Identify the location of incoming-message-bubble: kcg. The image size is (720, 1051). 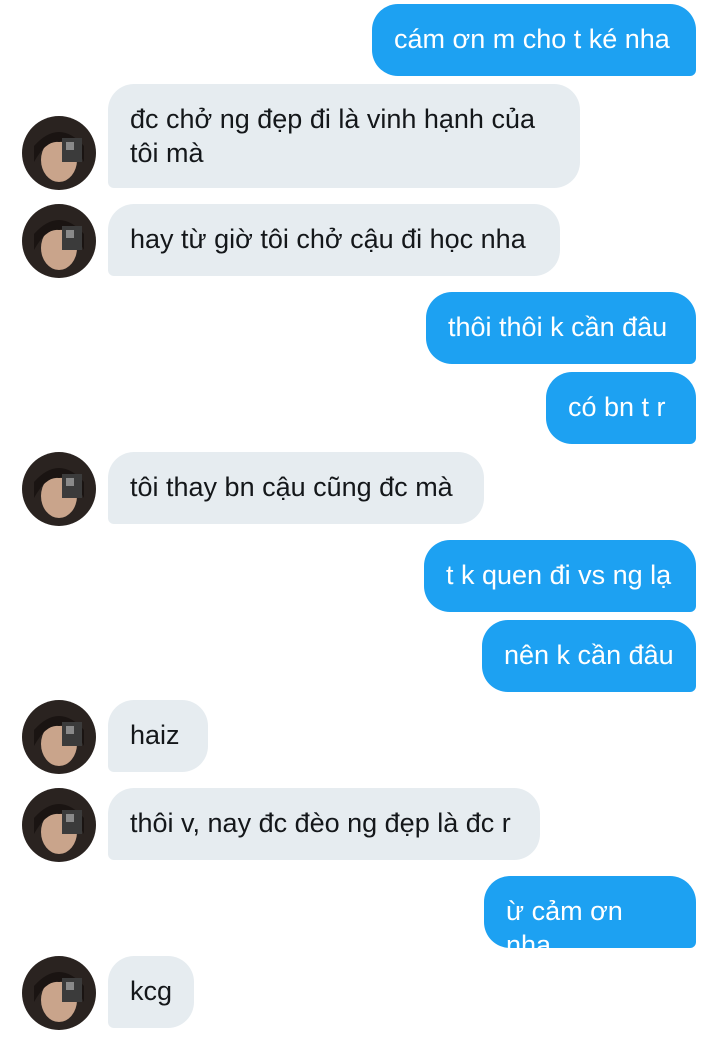
(151, 992).